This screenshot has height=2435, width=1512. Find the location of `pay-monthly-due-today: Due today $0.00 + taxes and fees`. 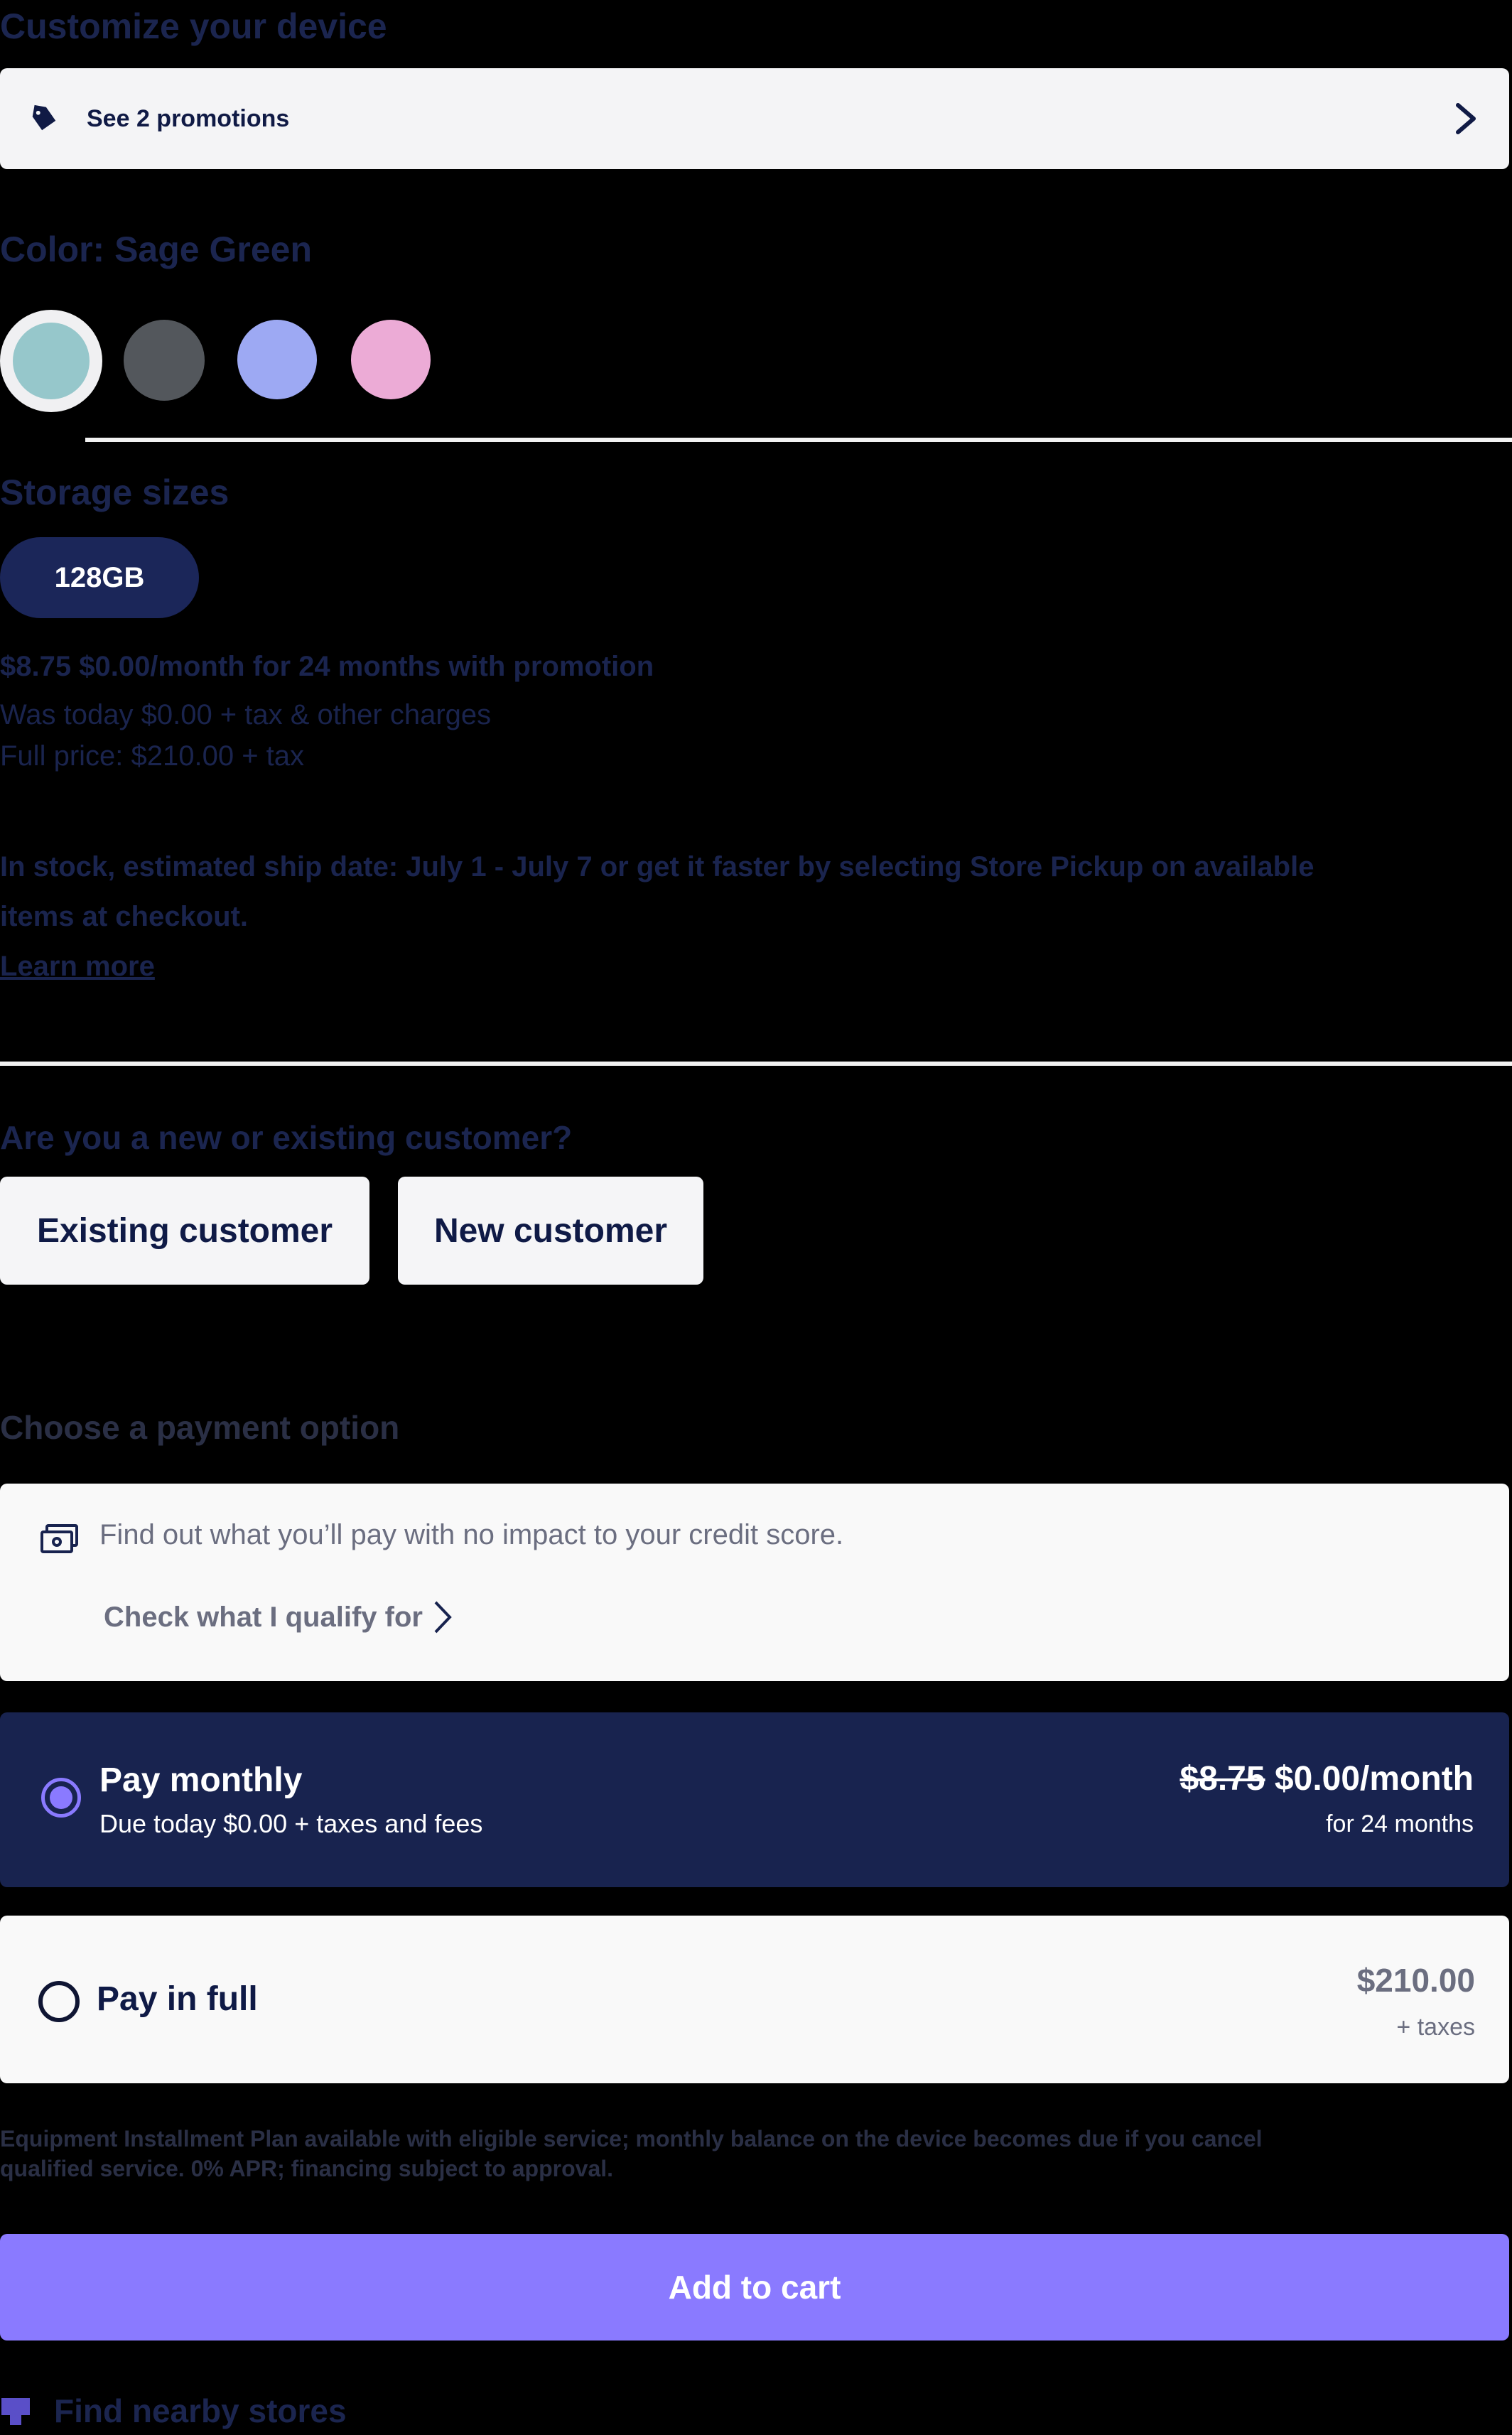

pay-monthly-due-today: Due today $0.00 + taxes and fees is located at coordinates (291, 1823).